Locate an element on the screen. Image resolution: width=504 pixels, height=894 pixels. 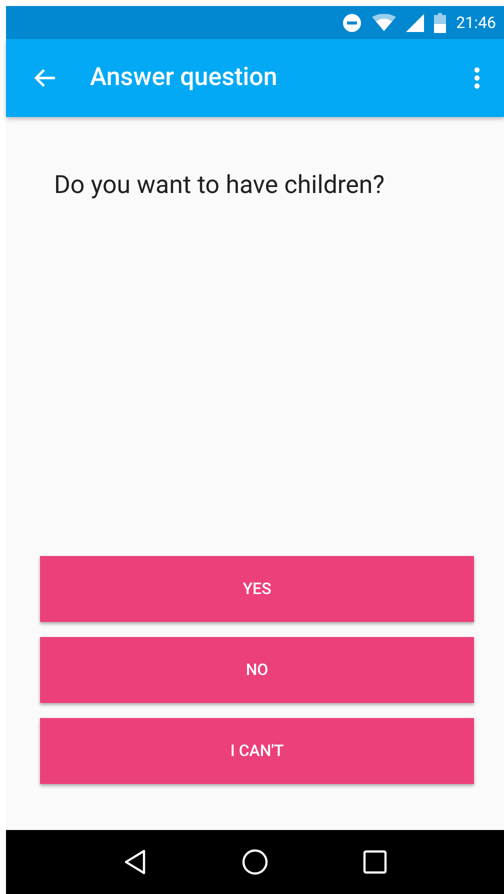
home-nav-icon is located at coordinates (255, 862).